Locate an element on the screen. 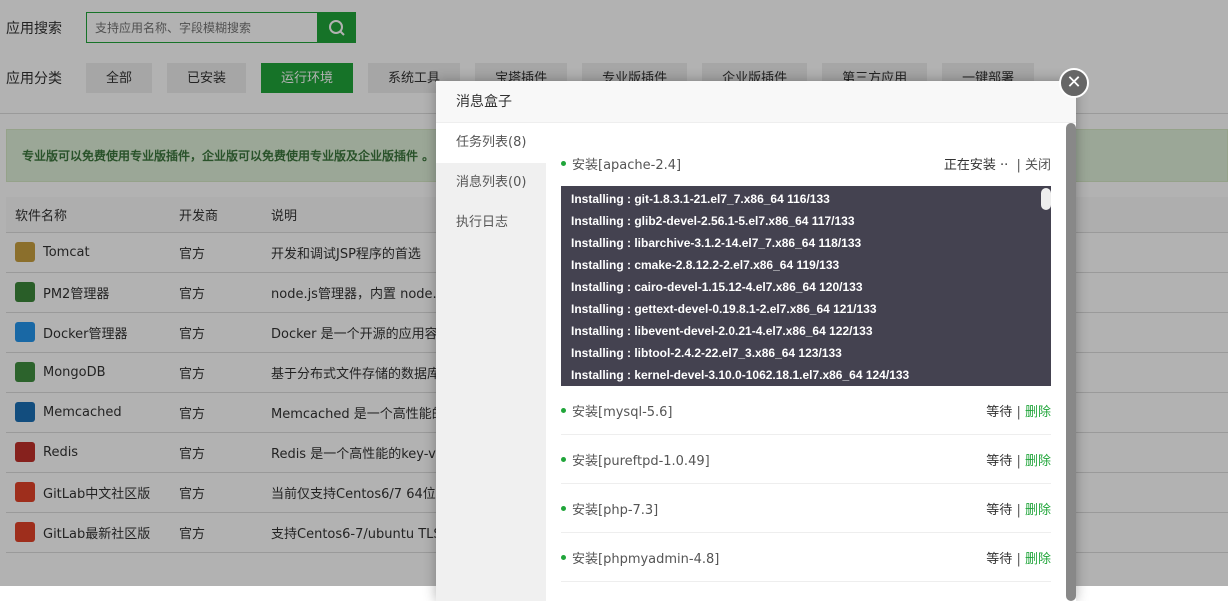 The height and width of the screenshot is (601, 1228). task-name: 安装[apache-2.4] is located at coordinates (627, 165).